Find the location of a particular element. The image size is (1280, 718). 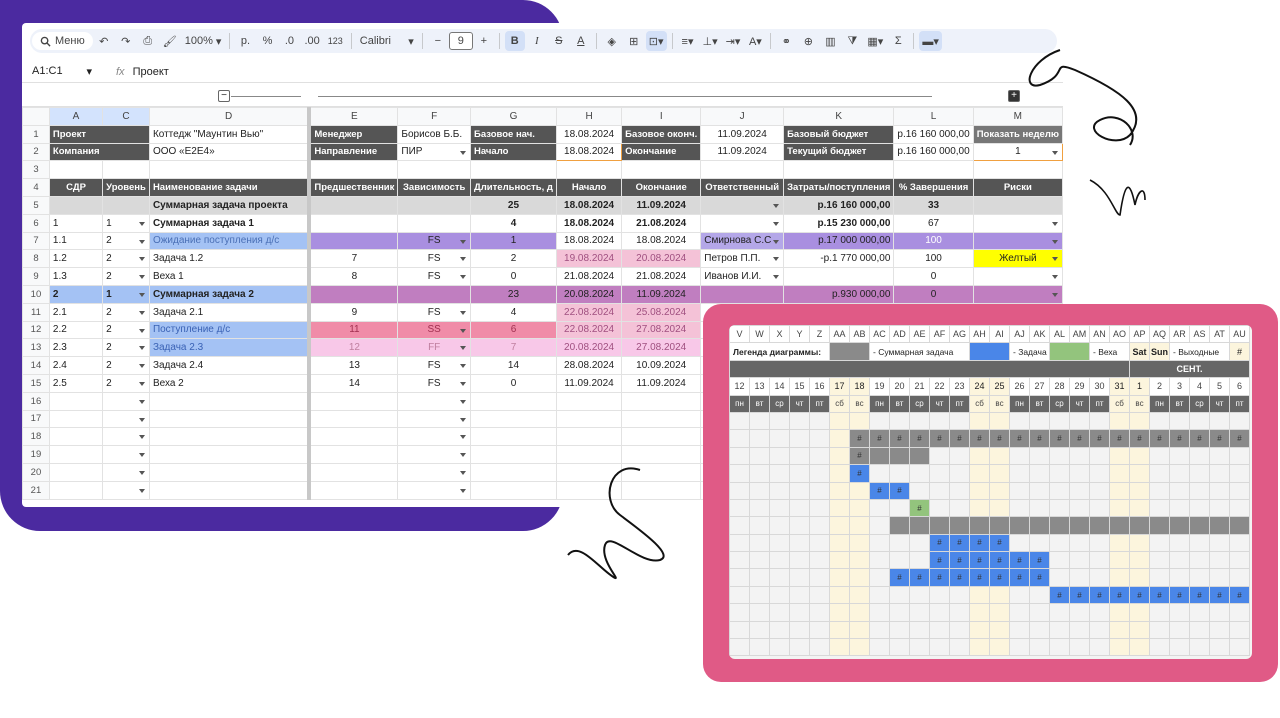

borders-icon: ⊞ is located at coordinates (634, 41).